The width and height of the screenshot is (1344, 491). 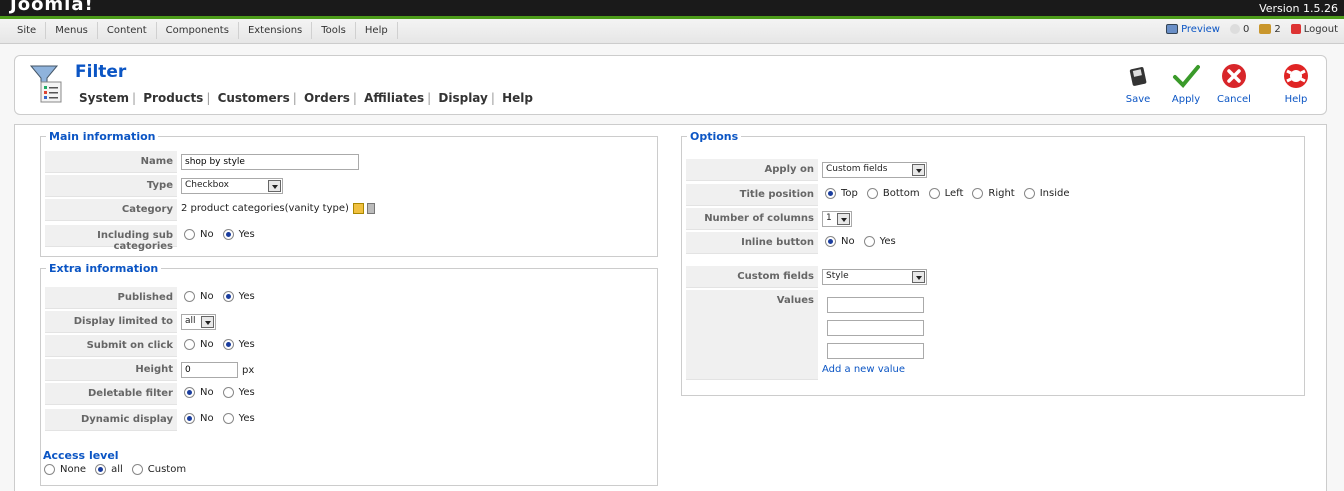 I want to click on row-custom-fields: Custom fields Style, so click(x=993, y=277).